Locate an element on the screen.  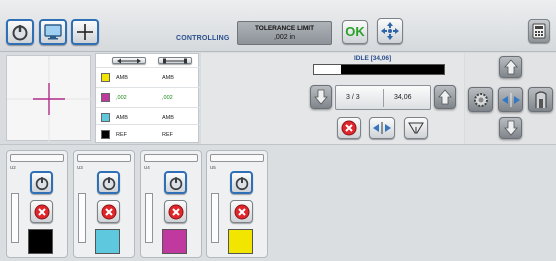
gear-icon is located at coordinates (480, 99).